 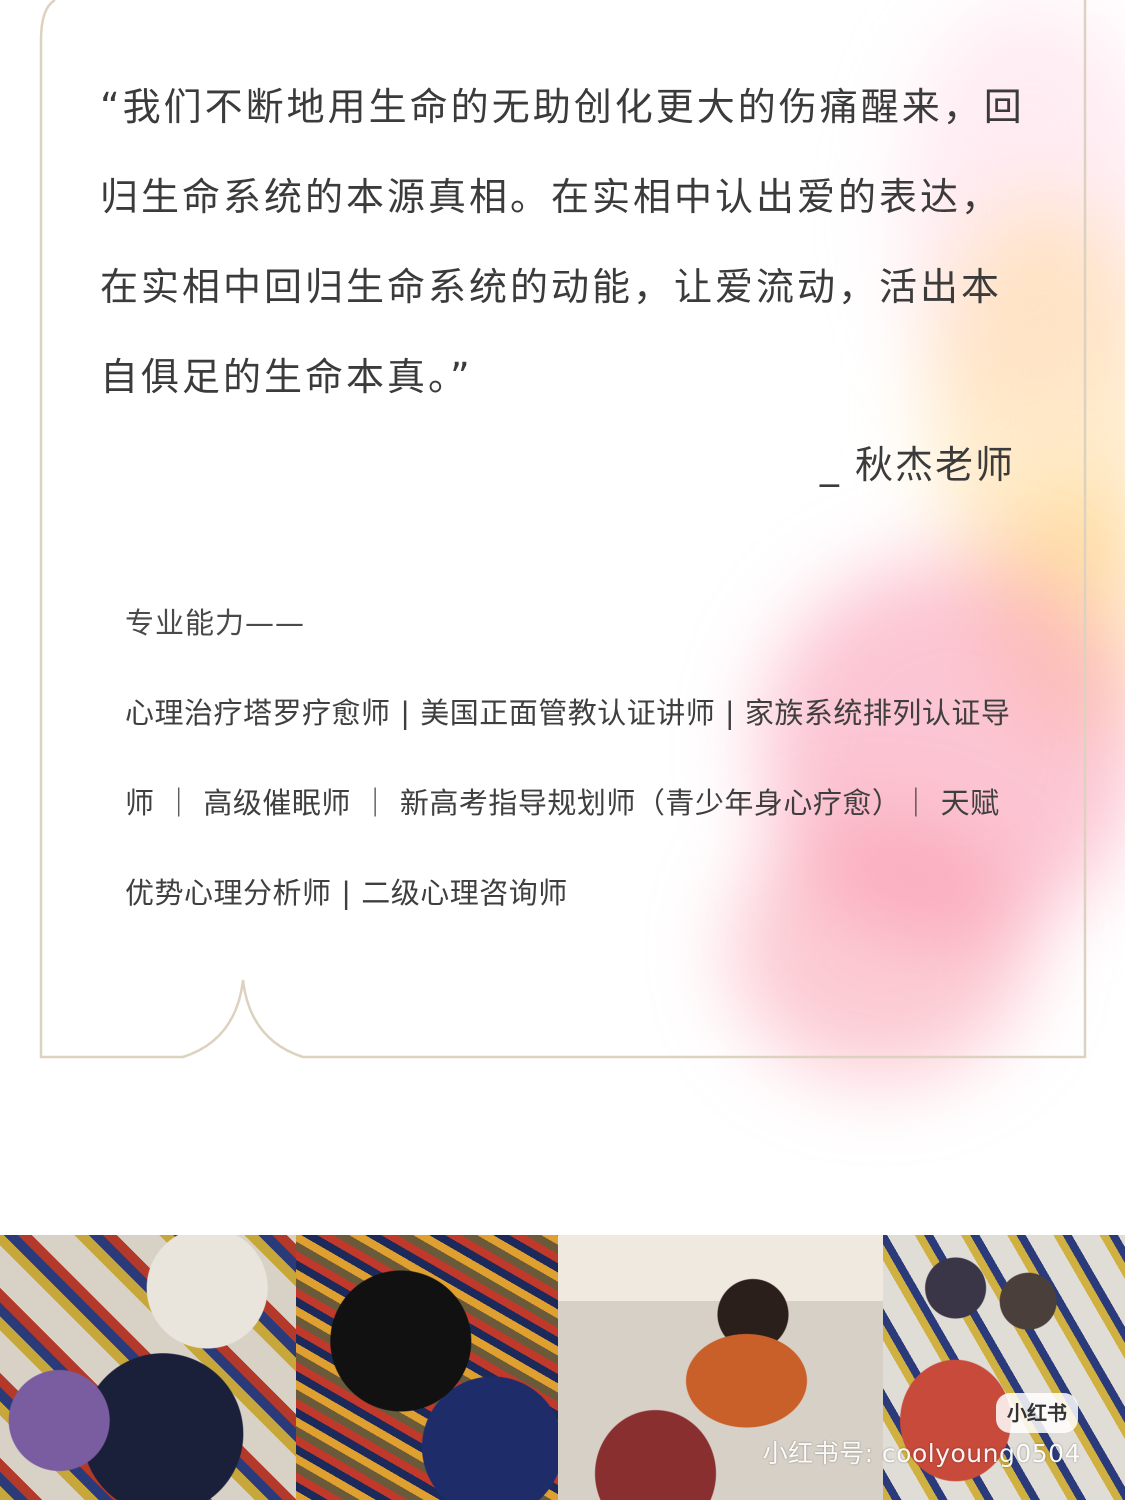 What do you see at coordinates (1037, 1413) in the screenshot?
I see `xiaohongshu-logo: 小红书` at bounding box center [1037, 1413].